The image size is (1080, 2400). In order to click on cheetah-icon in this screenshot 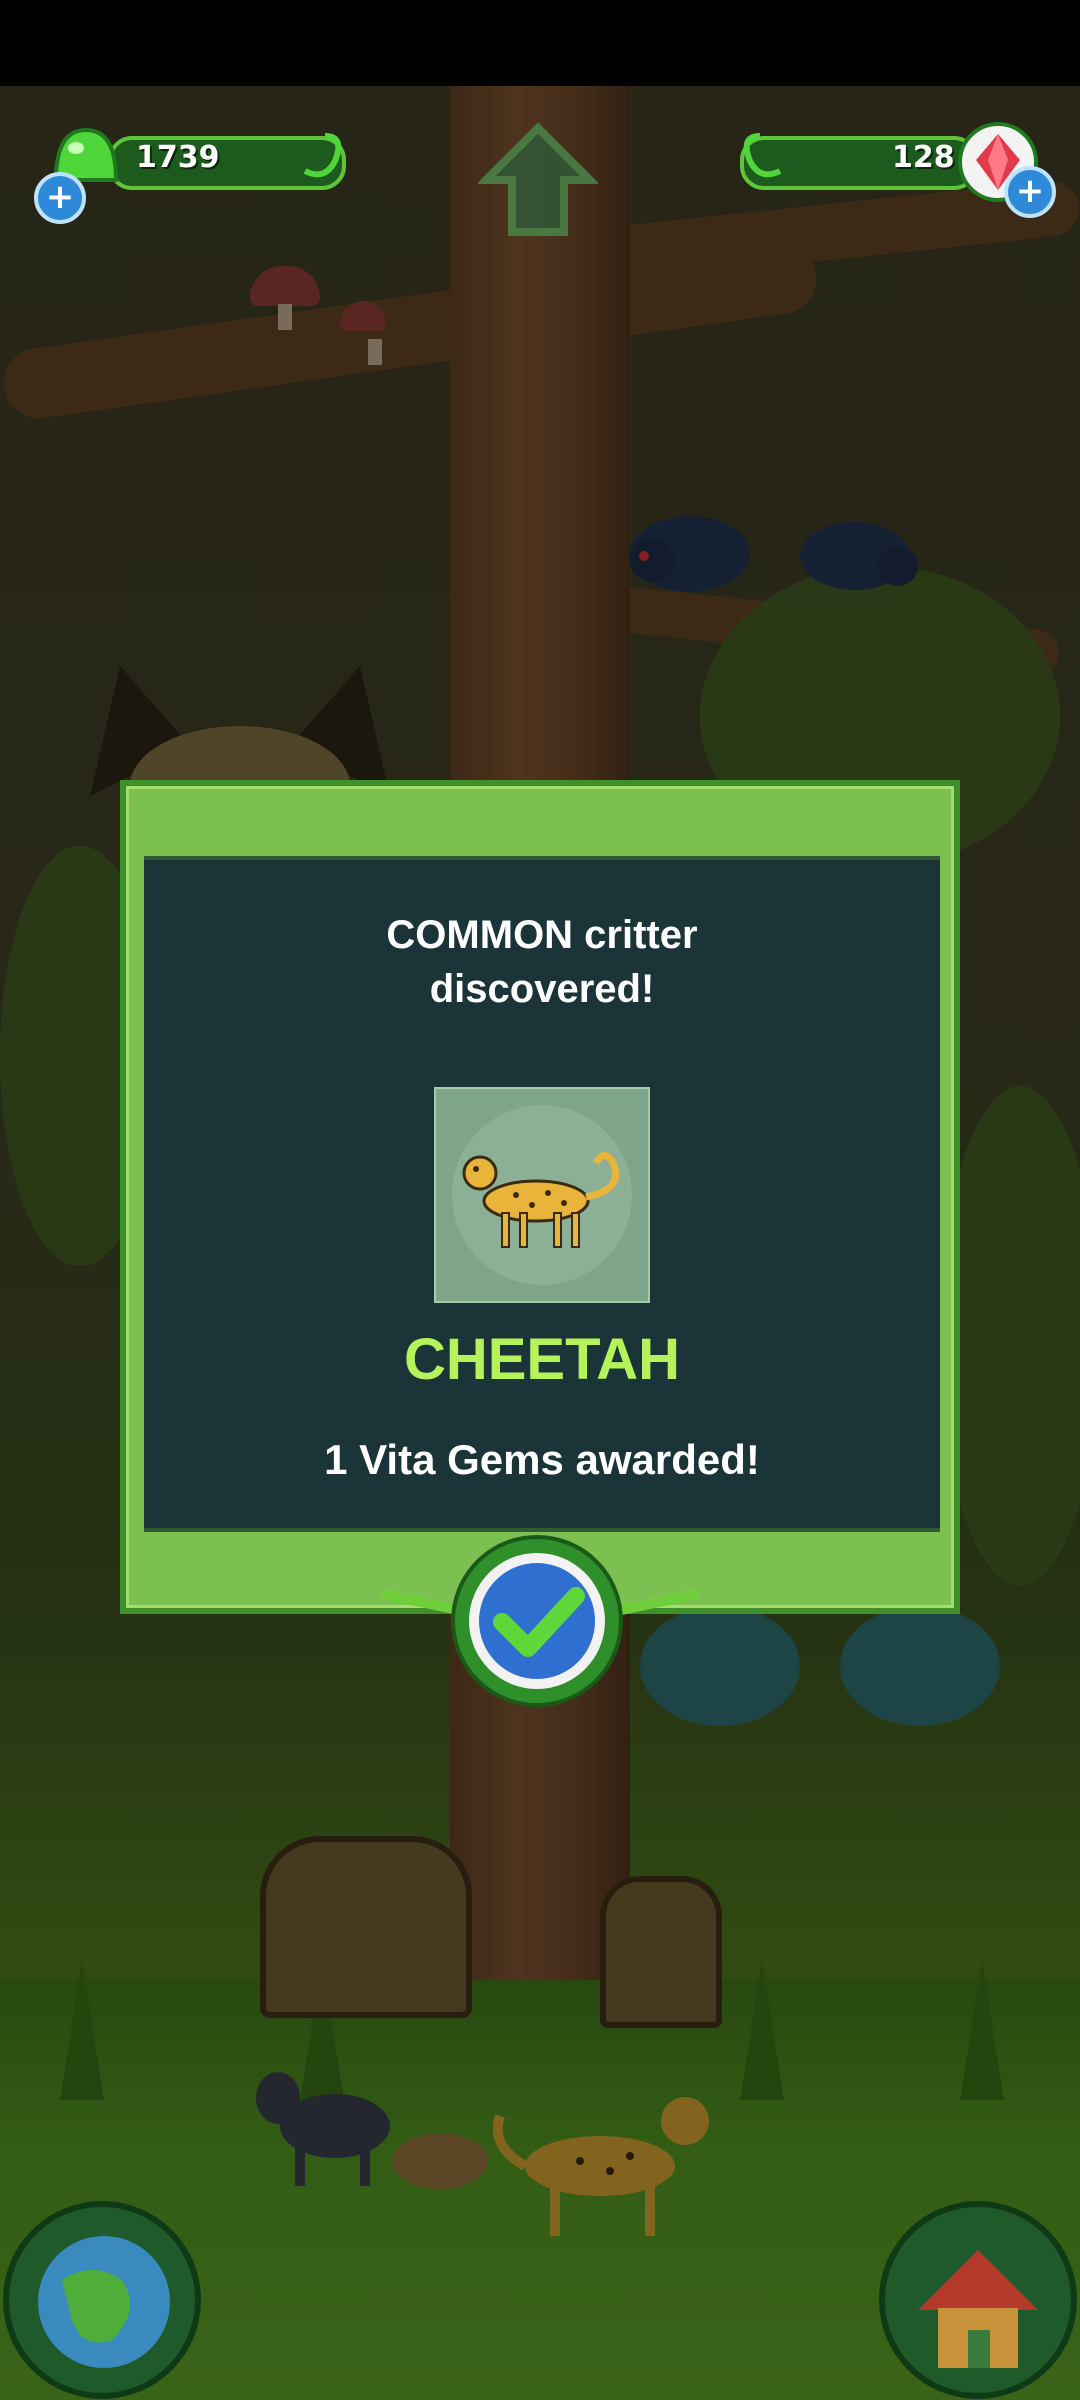, I will do `click(542, 1195)`.